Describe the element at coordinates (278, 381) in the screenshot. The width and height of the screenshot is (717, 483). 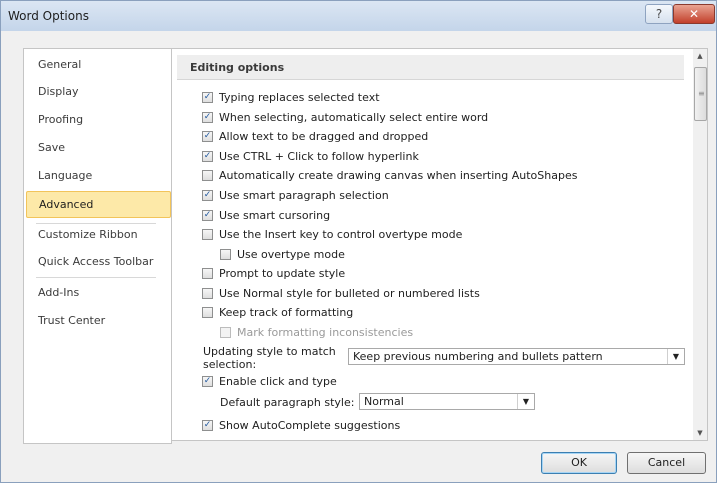
I see `option-label: Enable click and type` at that location.